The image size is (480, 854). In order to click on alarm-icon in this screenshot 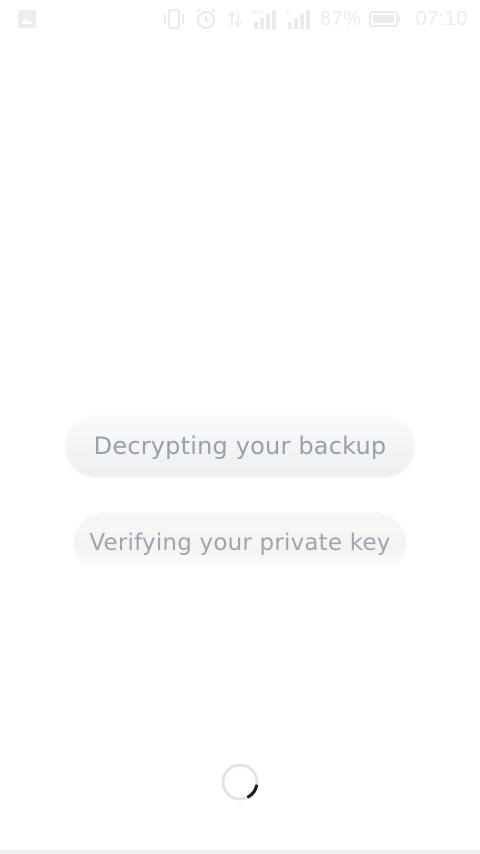, I will do `click(206, 19)`.